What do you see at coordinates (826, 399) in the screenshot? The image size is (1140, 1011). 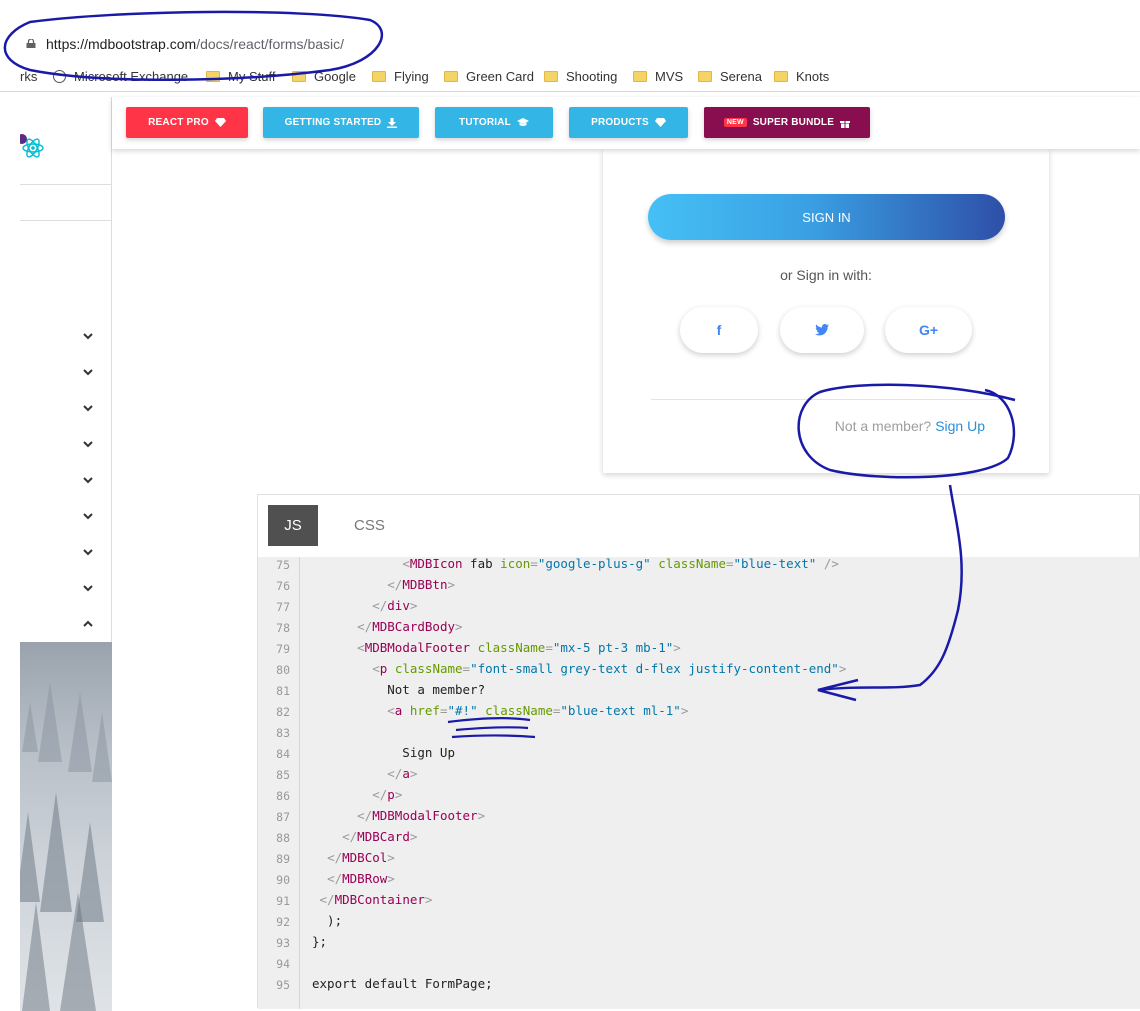 I see `card-divider` at bounding box center [826, 399].